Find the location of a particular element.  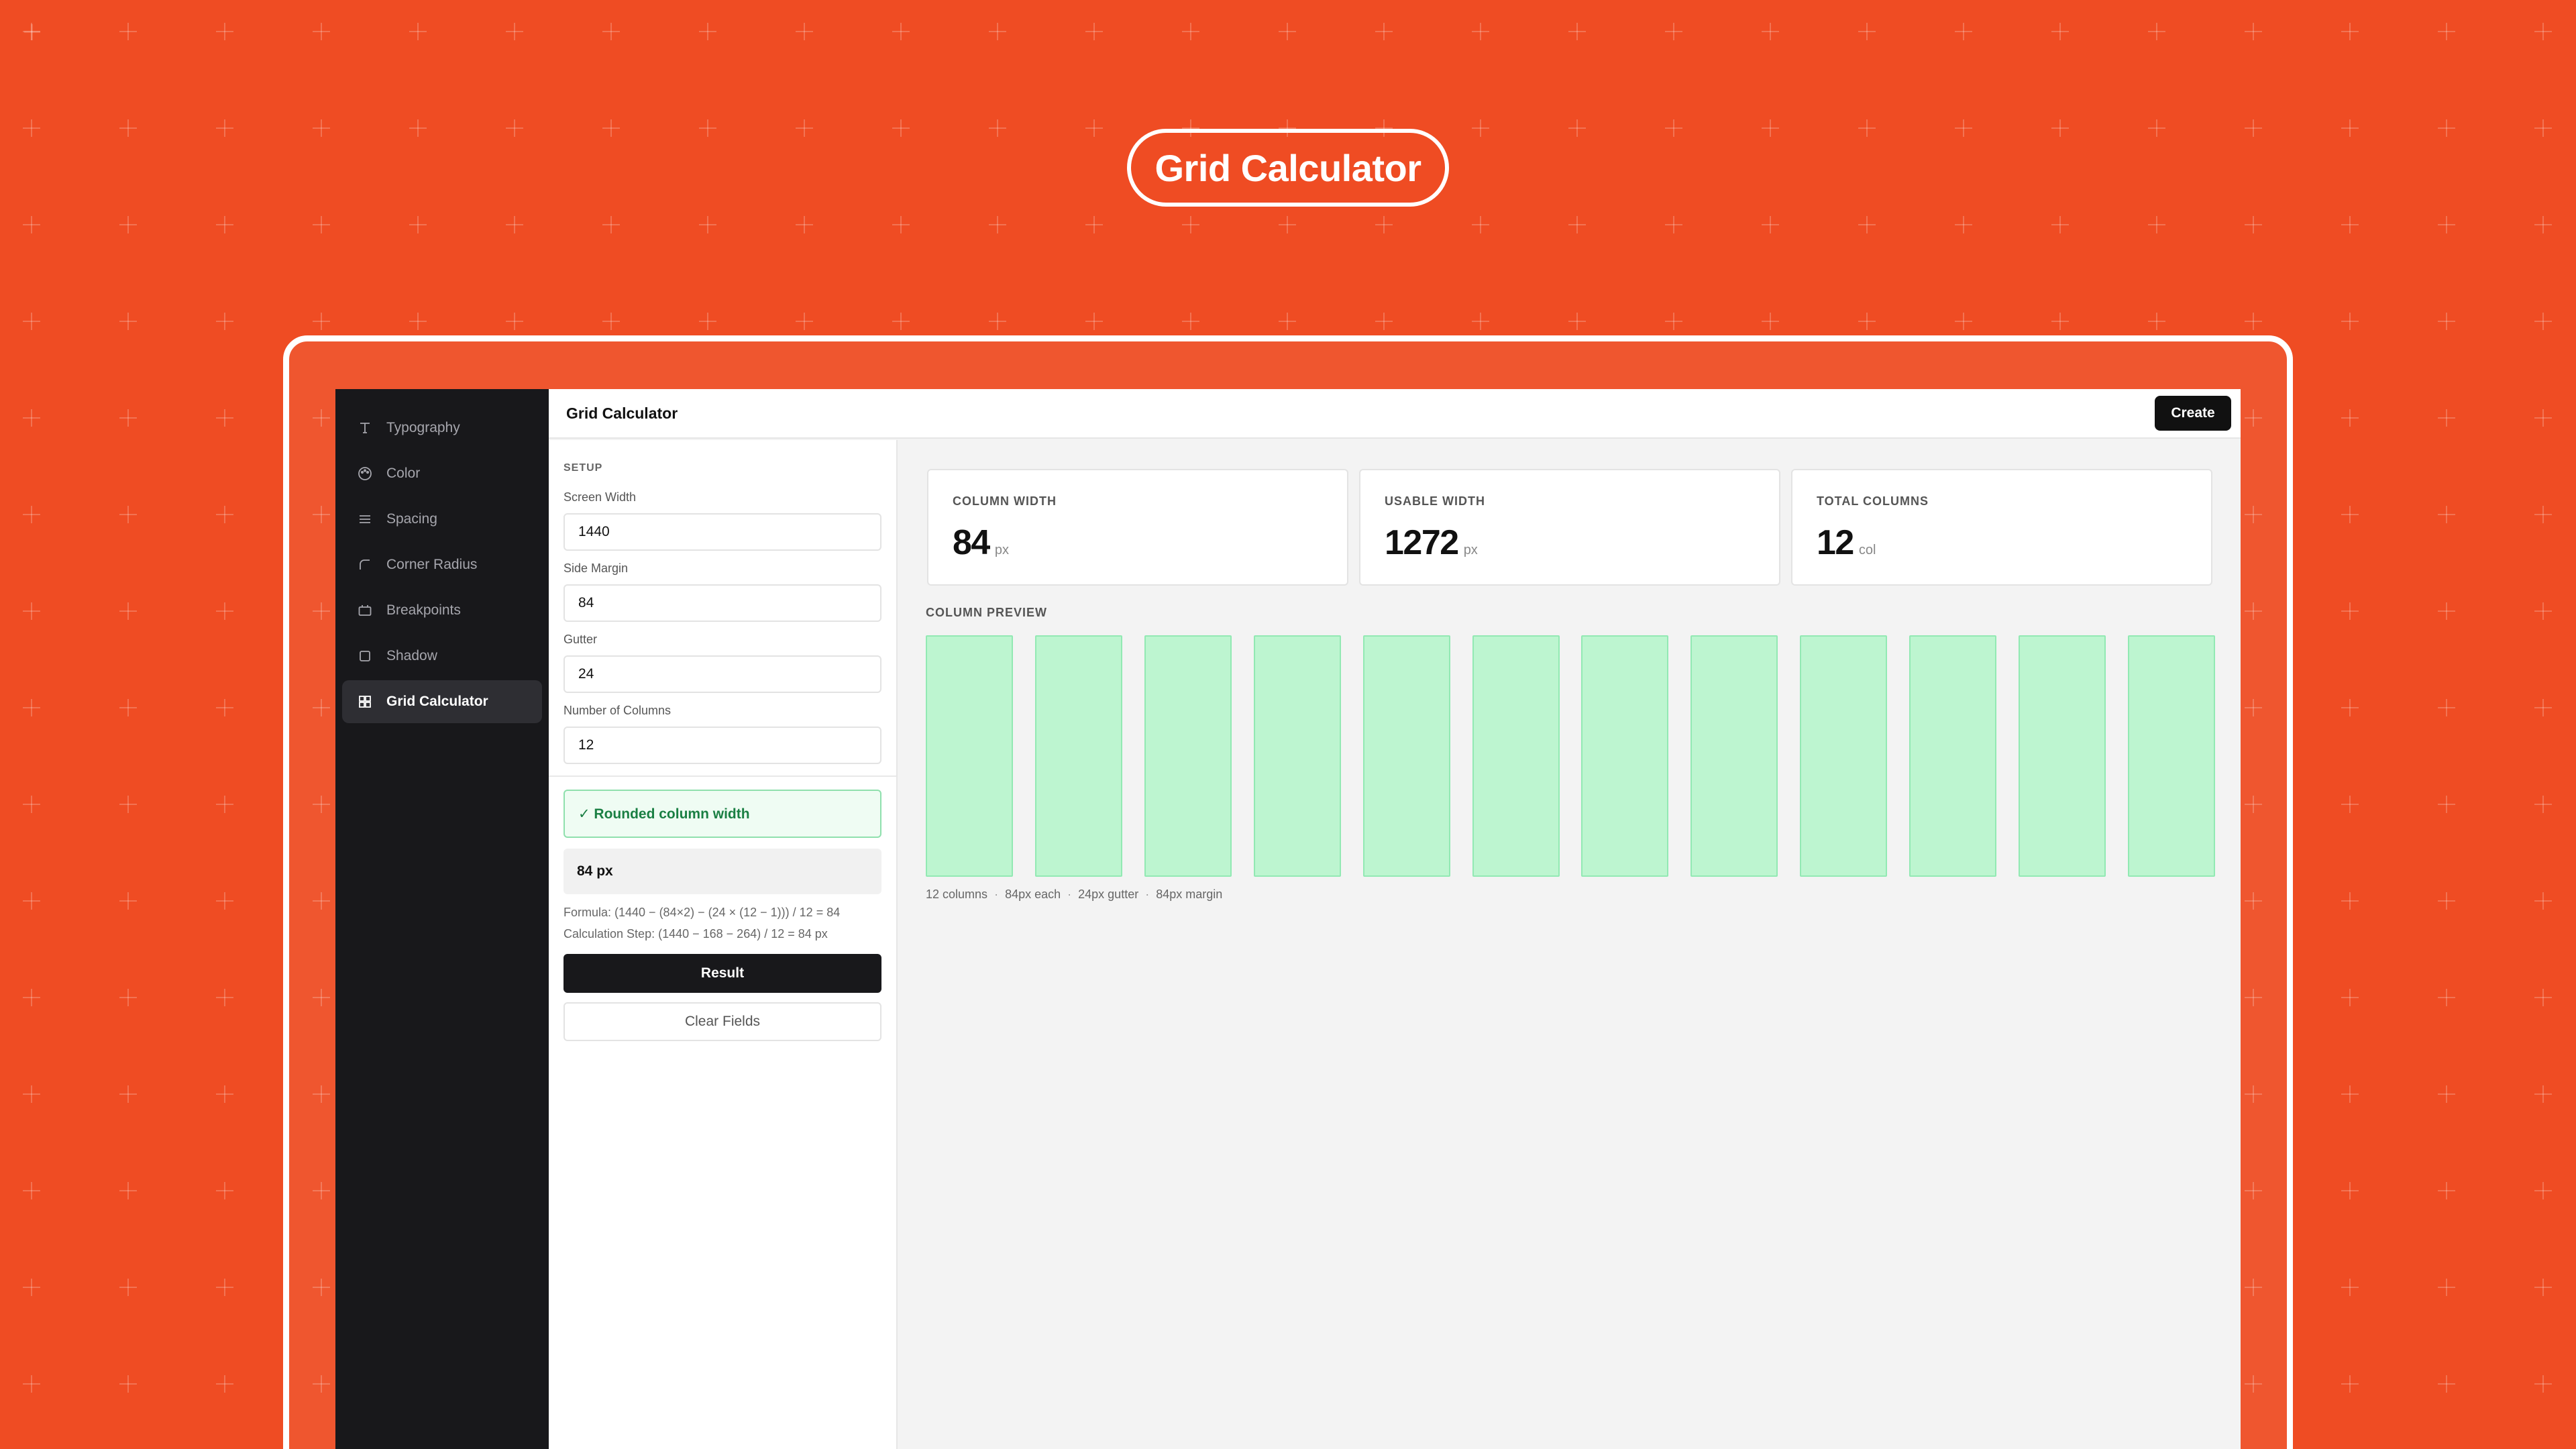

divider is located at coordinates (722, 776).